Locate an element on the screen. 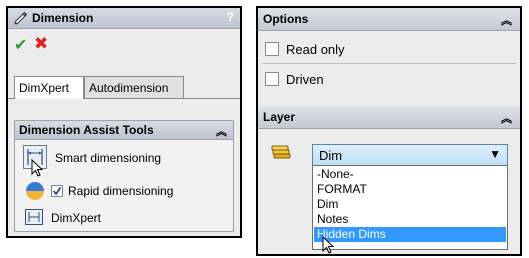 This screenshot has width=529, height=258. rapid-dimension-icon is located at coordinates (35, 191).